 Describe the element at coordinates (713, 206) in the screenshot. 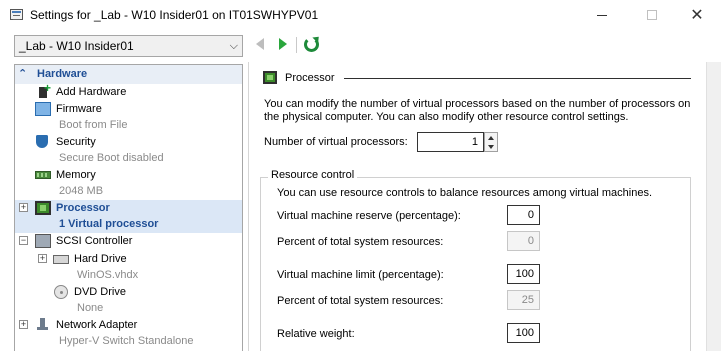

I see `vertical-scrollbar` at that location.